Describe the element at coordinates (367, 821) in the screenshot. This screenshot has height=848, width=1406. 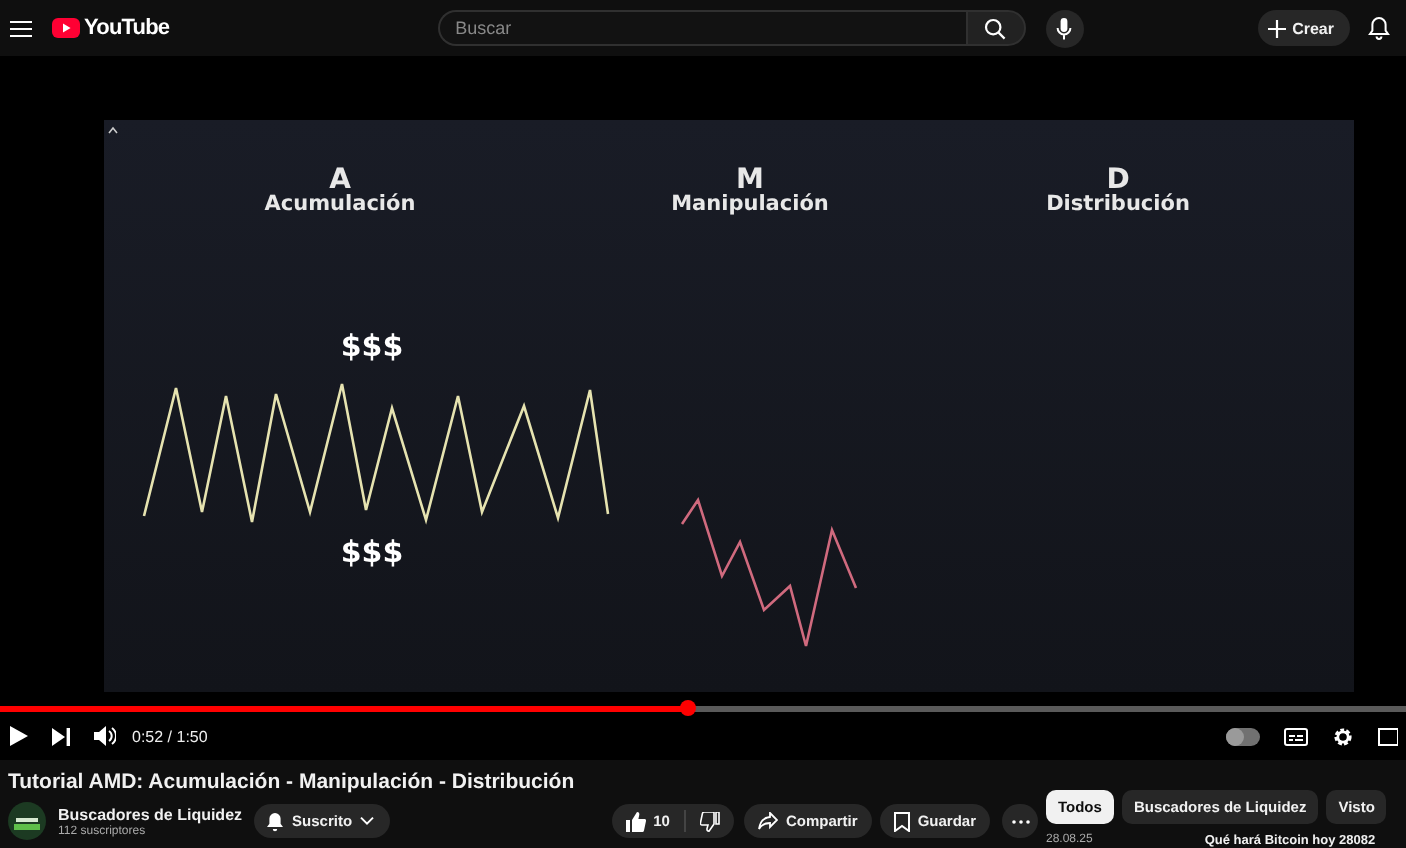
I see `chevron-down-icon` at that location.